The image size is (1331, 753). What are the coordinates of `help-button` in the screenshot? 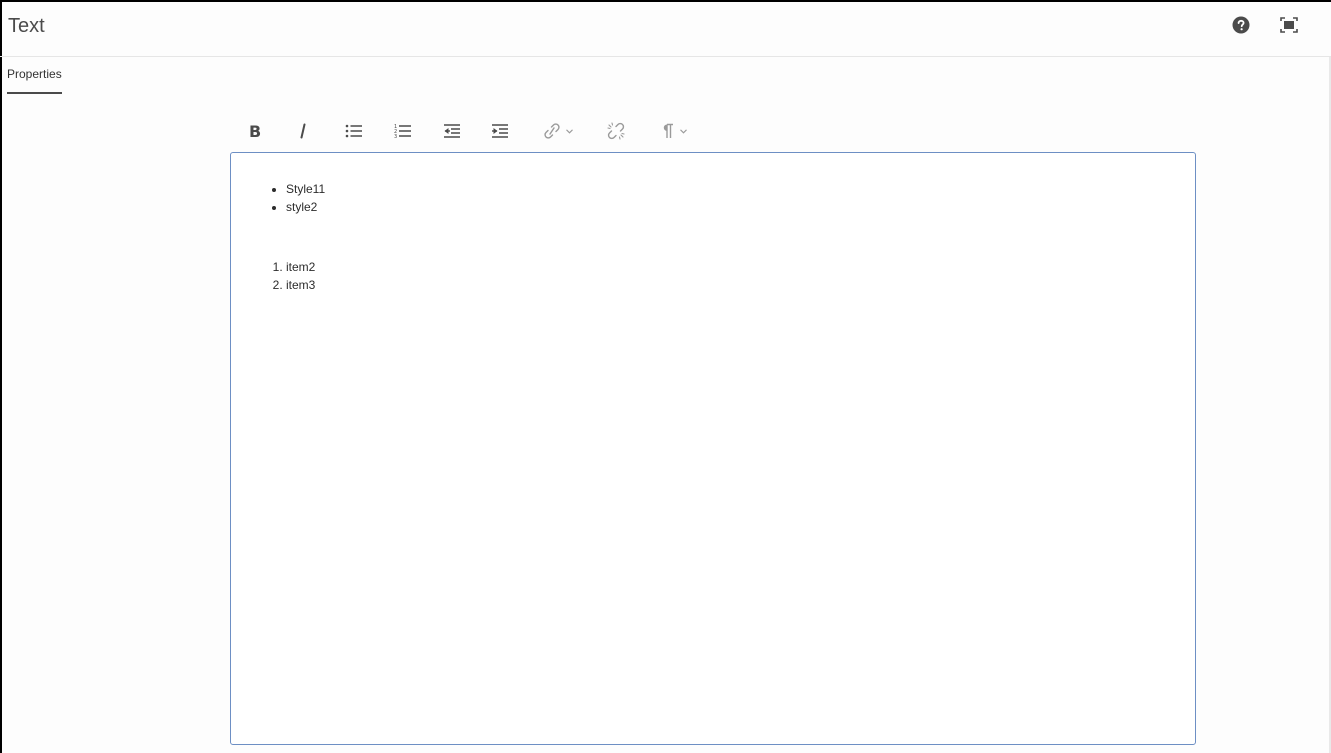 It's located at (1241, 27).